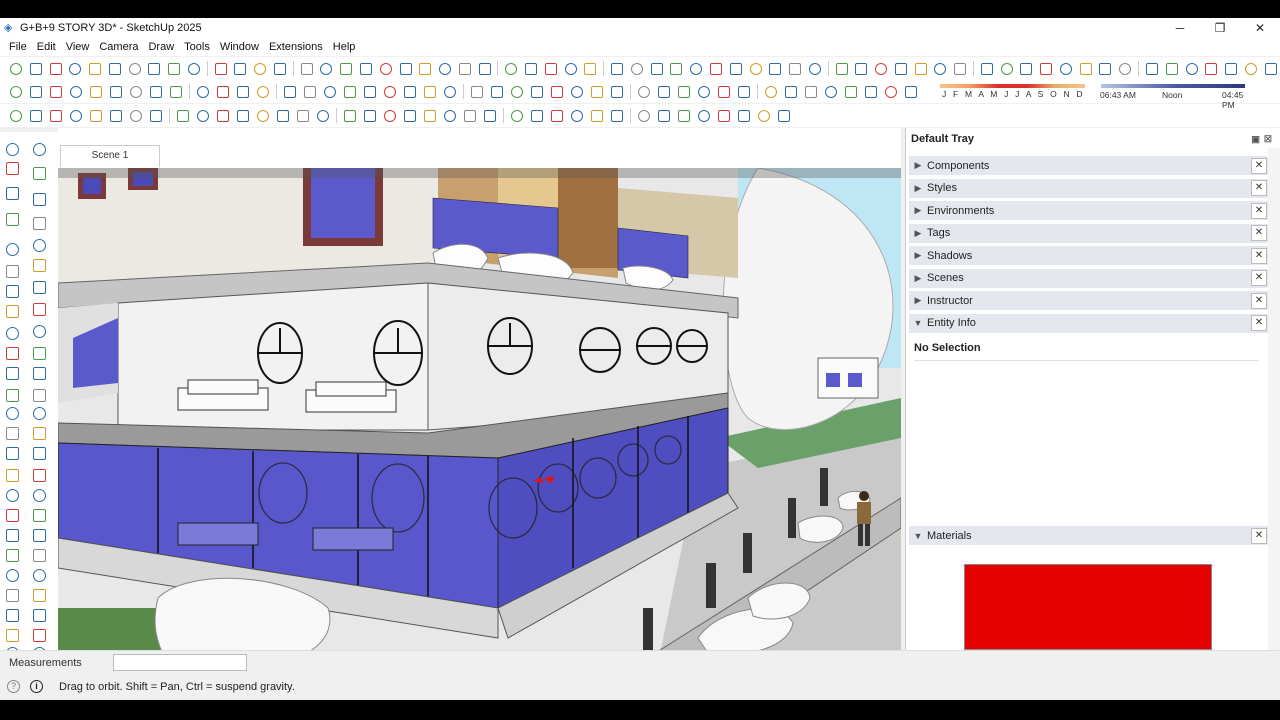  I want to click on panel-materials: ▼ Materials ✕, so click(1089, 536).